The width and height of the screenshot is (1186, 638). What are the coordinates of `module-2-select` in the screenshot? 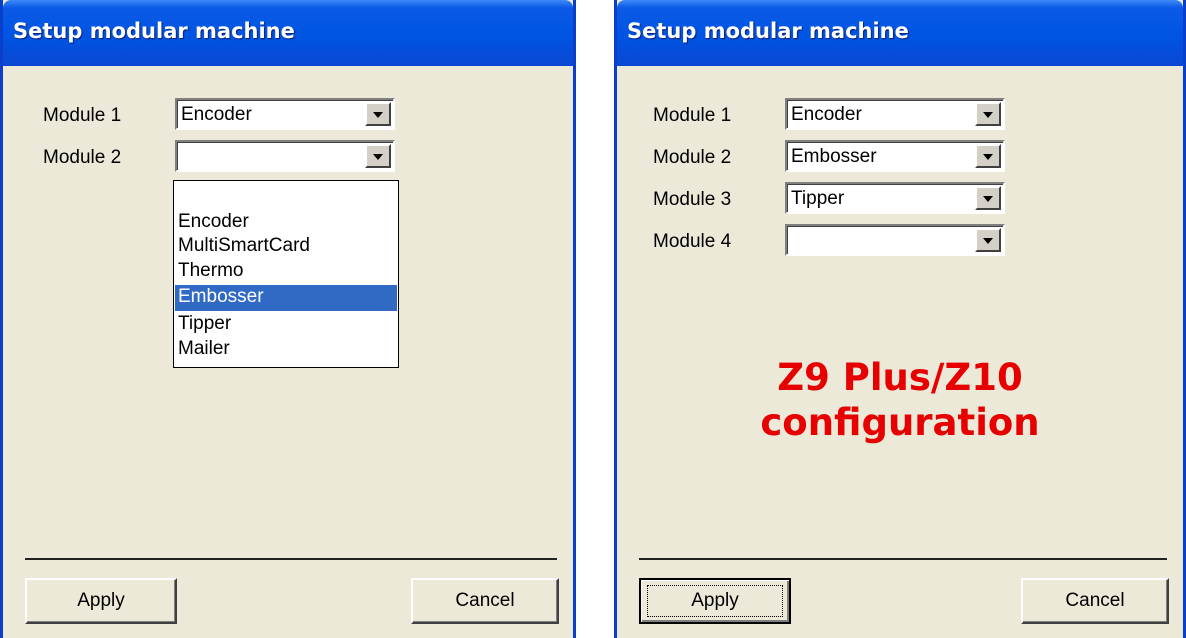 It's located at (285, 156).